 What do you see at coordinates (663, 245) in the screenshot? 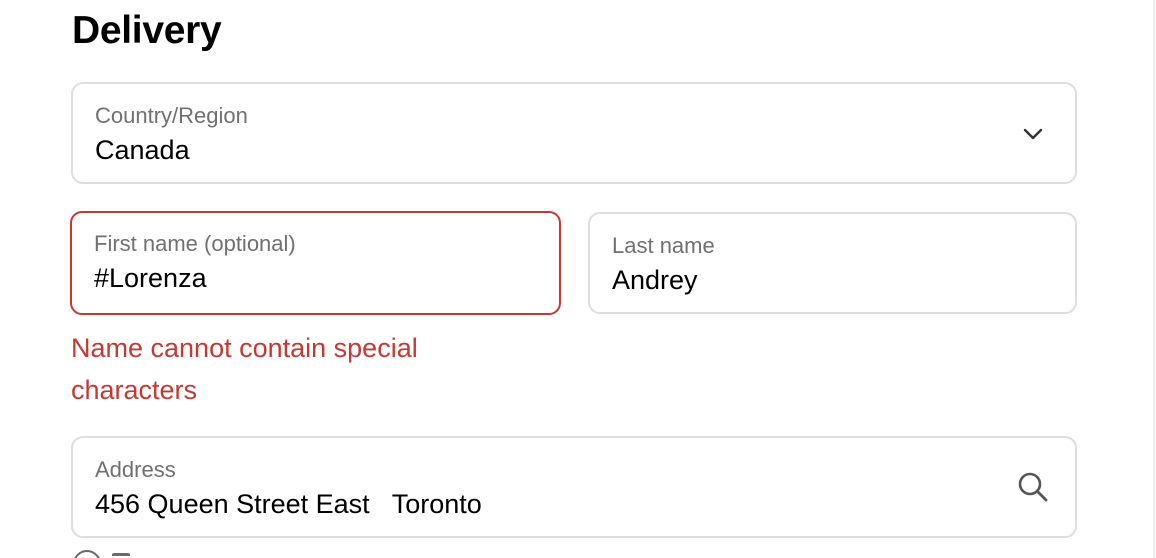
I see `last-name-label: Last name` at bounding box center [663, 245].